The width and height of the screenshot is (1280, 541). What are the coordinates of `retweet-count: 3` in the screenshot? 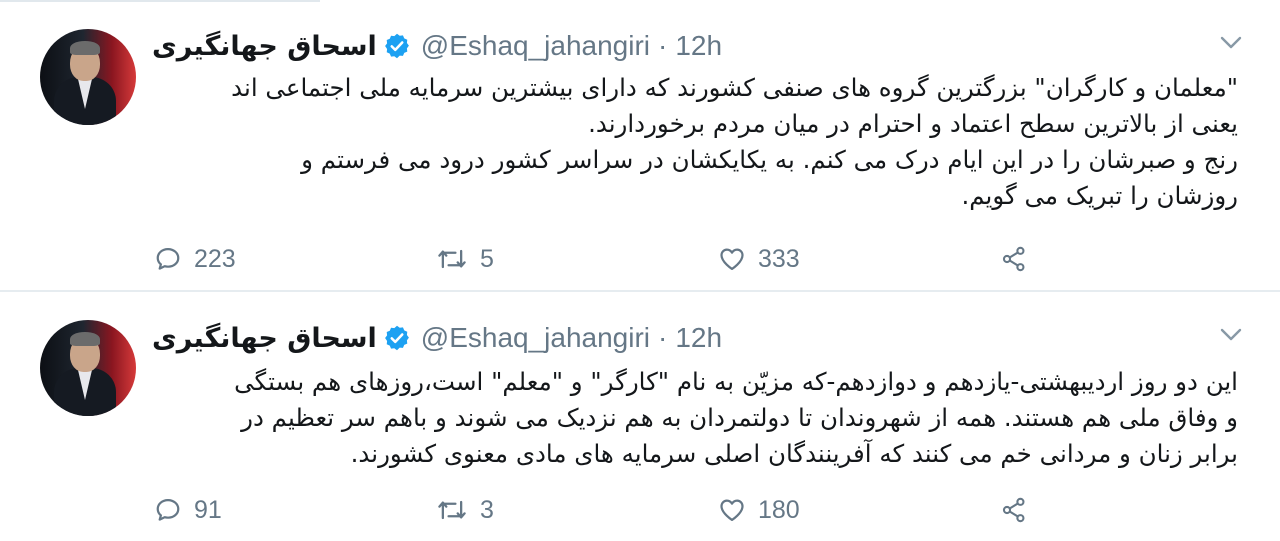 It's located at (487, 509).